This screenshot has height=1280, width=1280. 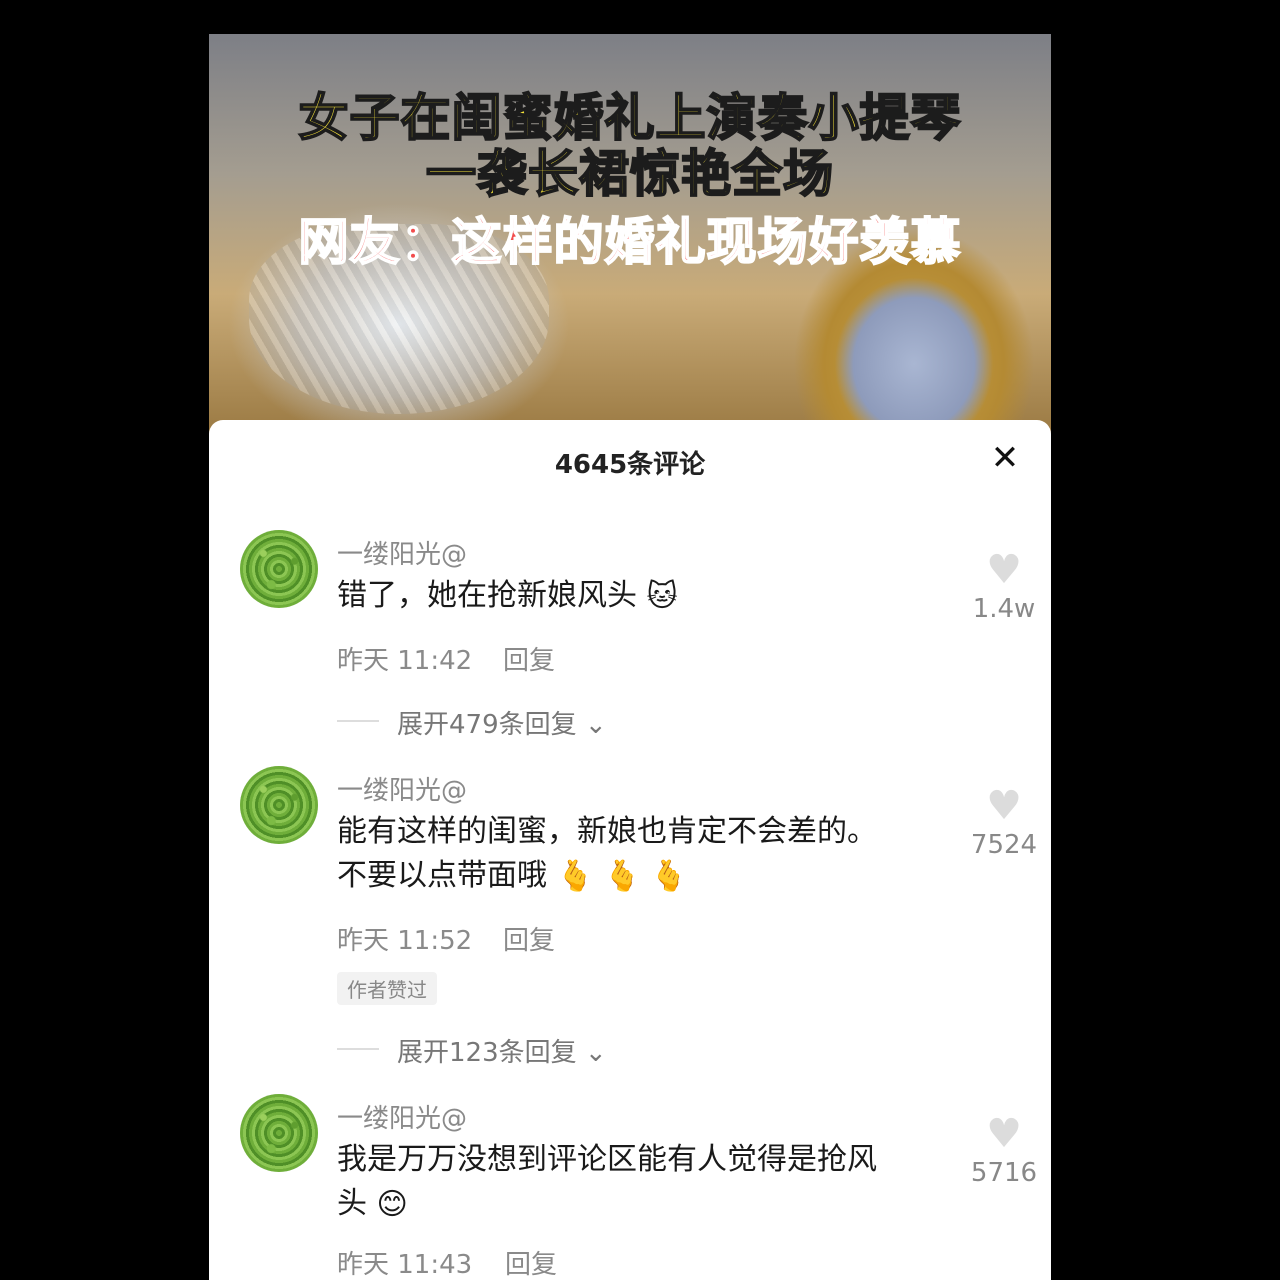 What do you see at coordinates (630, 465) in the screenshot?
I see `comments-count-title: 4645条评论` at bounding box center [630, 465].